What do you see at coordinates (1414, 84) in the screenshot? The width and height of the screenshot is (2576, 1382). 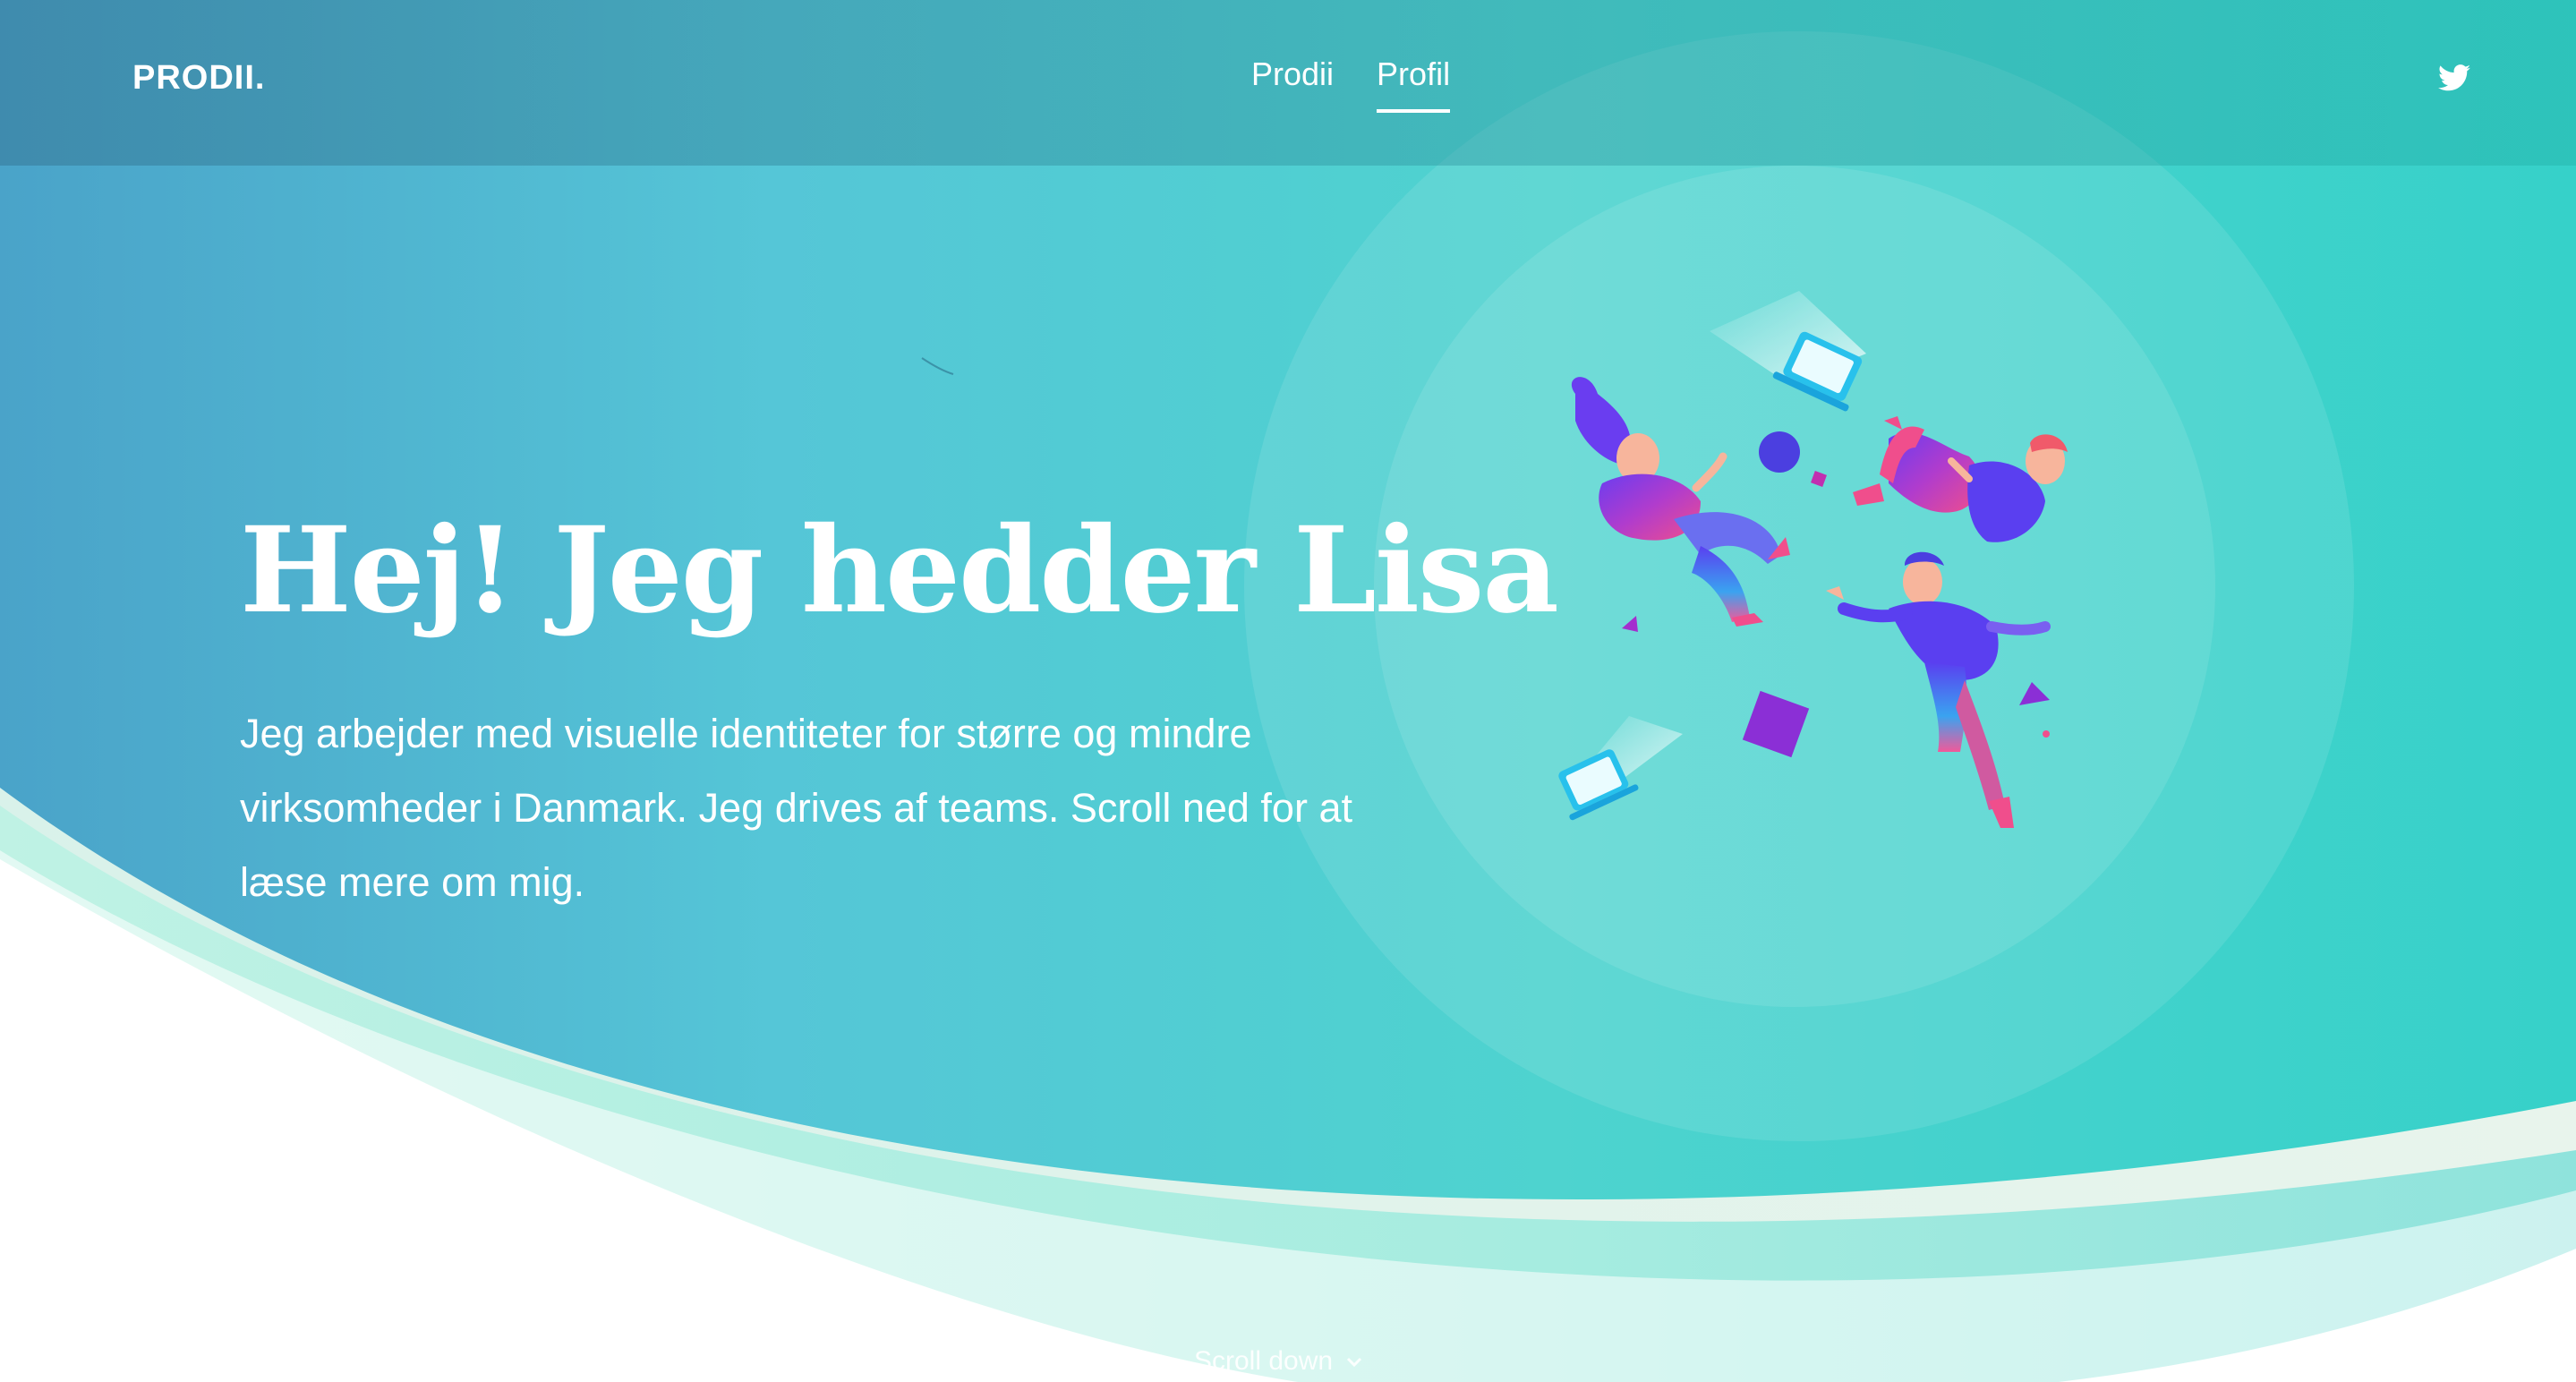 I see `nav-link-profil: Profil` at bounding box center [1414, 84].